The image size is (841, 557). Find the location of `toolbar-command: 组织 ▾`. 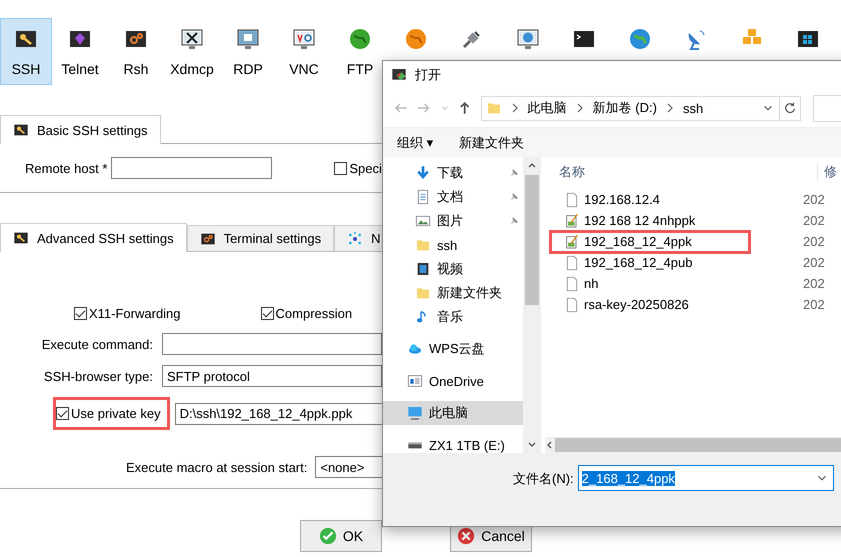

toolbar-command: 组织 ▾ is located at coordinates (415, 143).